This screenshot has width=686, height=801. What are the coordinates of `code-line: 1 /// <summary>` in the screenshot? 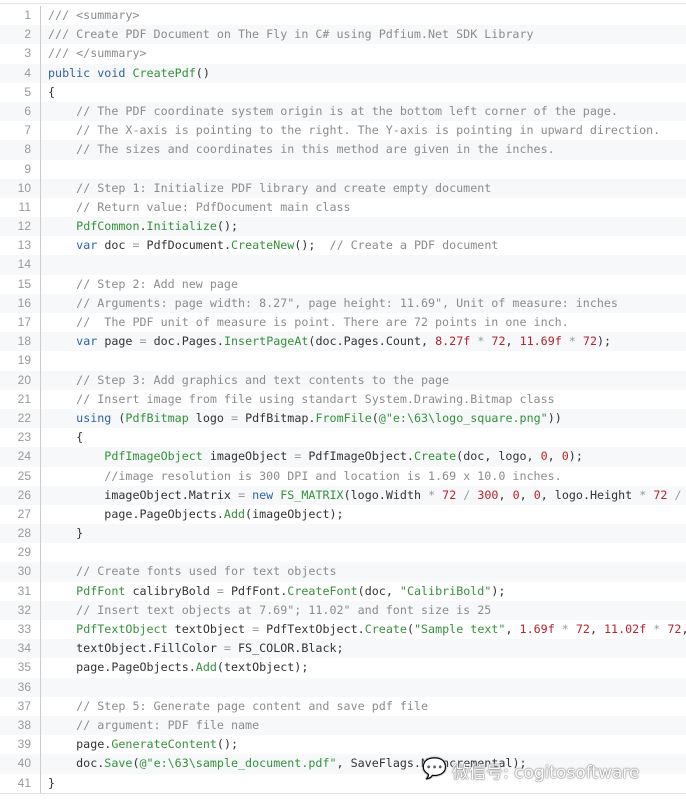 It's located at (343, 16).